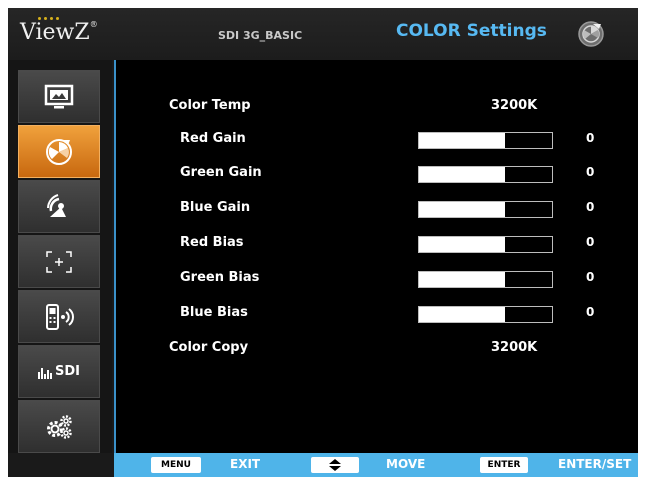 The width and height of the screenshot is (646, 483). Describe the element at coordinates (210, 105) in the screenshot. I see `color-temp-label: Color Temp` at that location.